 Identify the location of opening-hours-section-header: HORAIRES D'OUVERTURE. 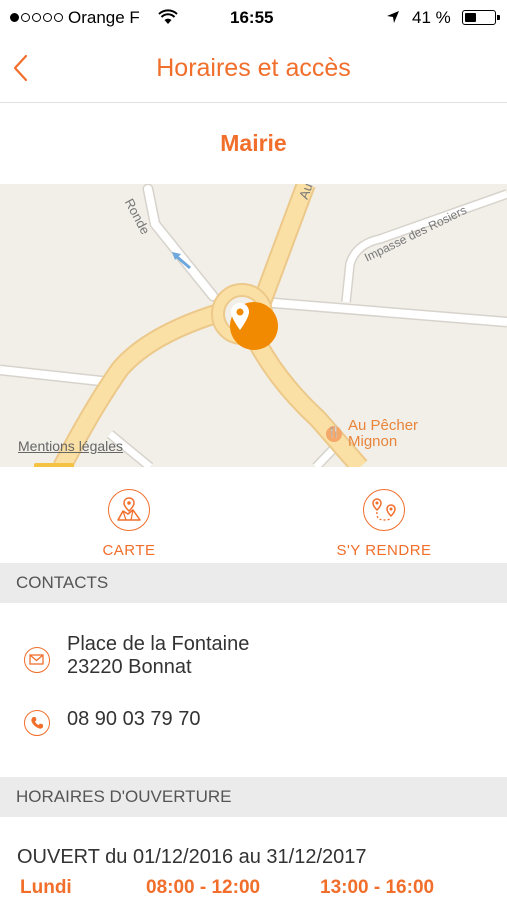
(253, 797).